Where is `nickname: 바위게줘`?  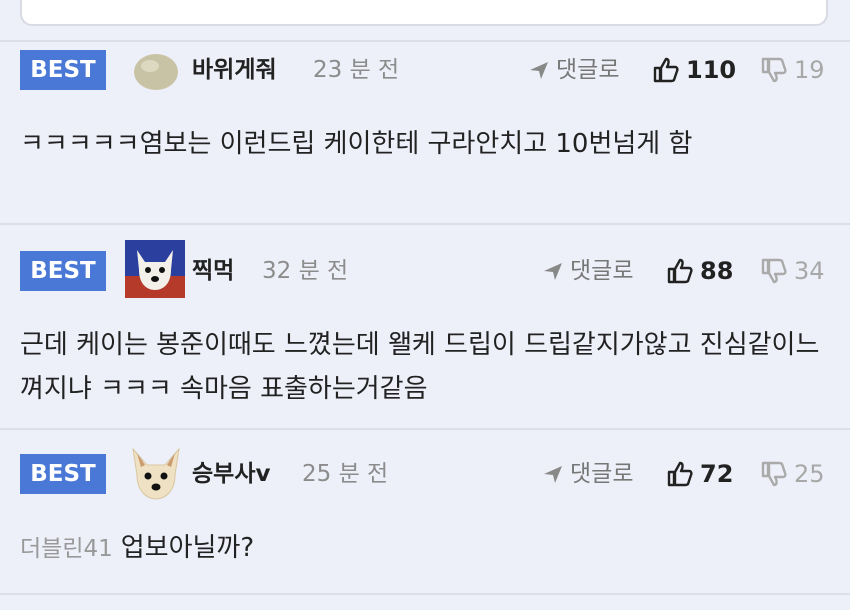
nickname: 바위게줘 is located at coordinates (234, 70).